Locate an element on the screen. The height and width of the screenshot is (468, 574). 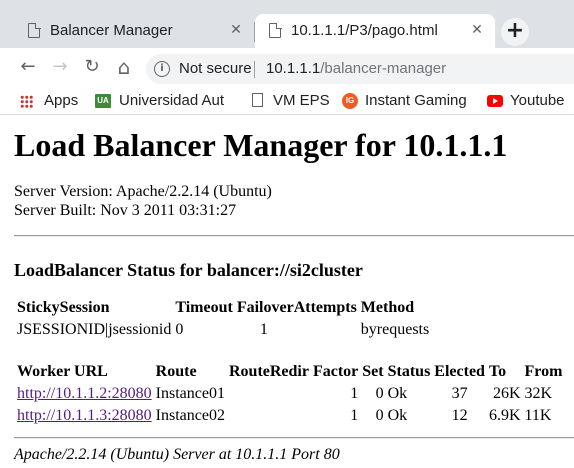
column-header: FailoverAttempts is located at coordinates (296, 307).